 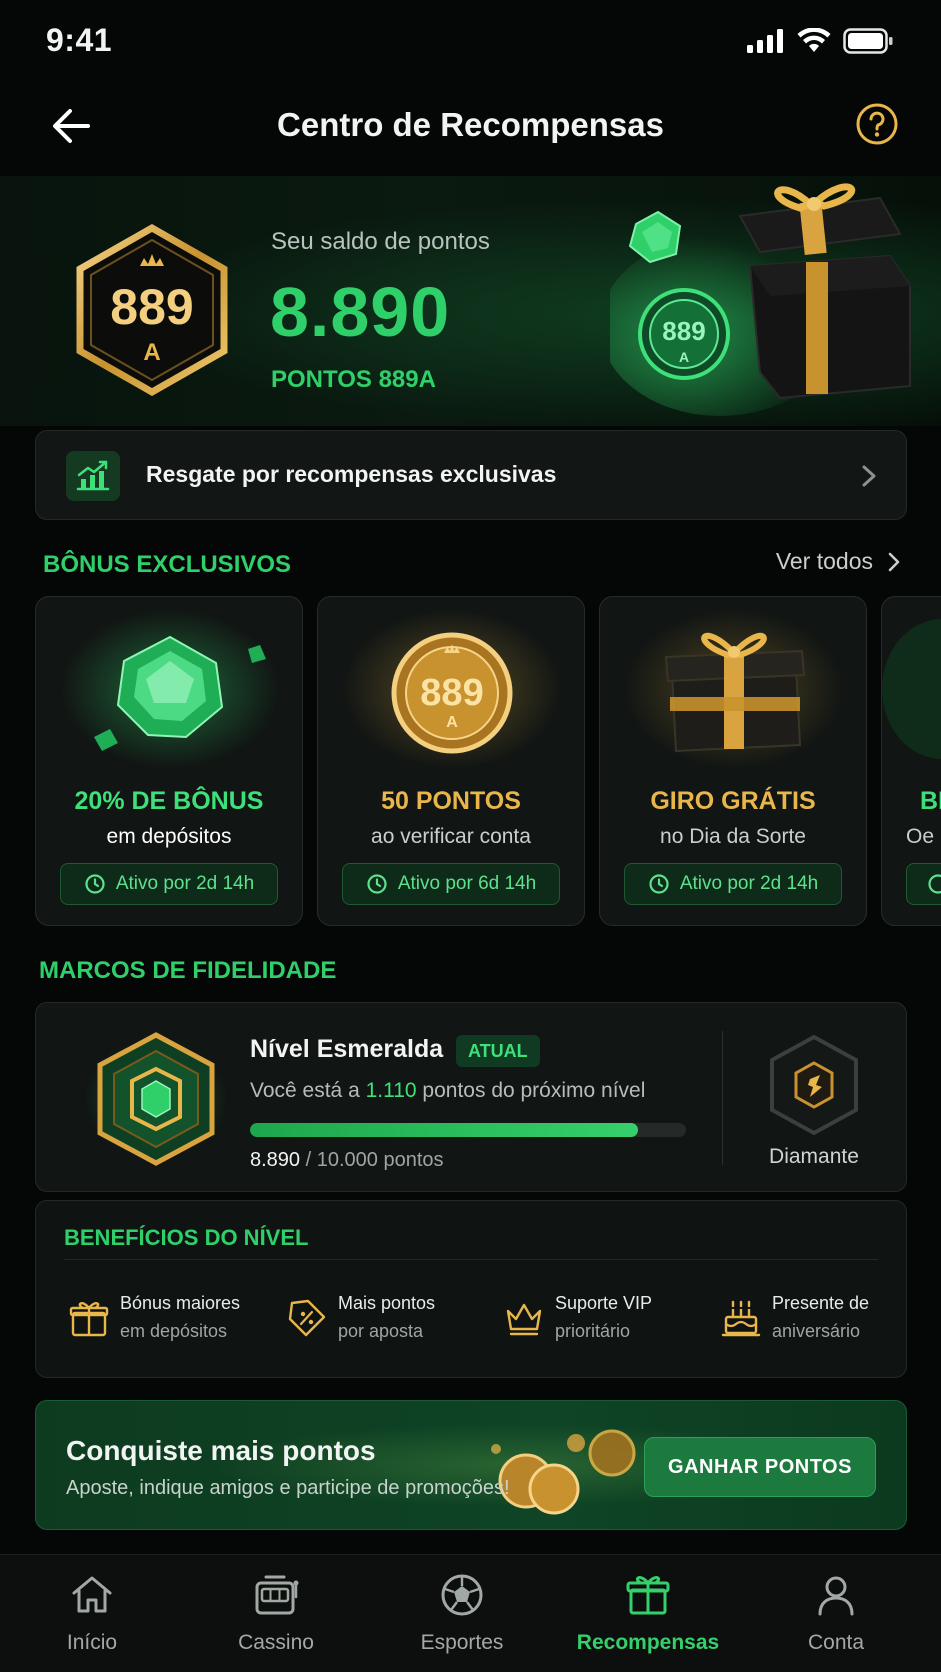 I want to click on benefit-item: Presente de aniversário, so click(x=825, y=1321).